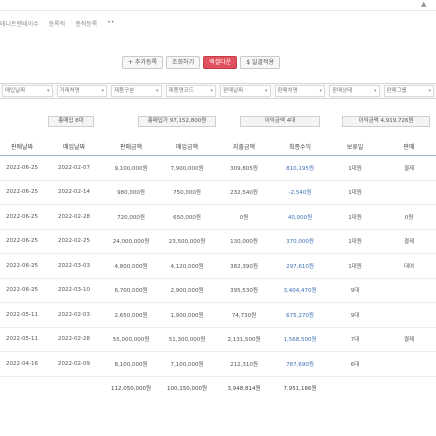 Image resolution: width=436 pixels, height=436 pixels. Describe the element at coordinates (280, 121) in the screenshot. I see `summary-profit-count: 이익금액 4대` at that location.